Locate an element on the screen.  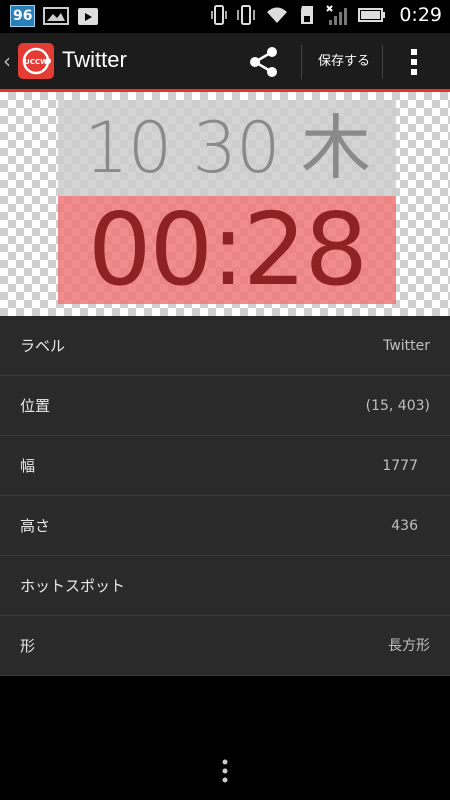
property-row-hotspot: ホットスポット is located at coordinates (225, 586).